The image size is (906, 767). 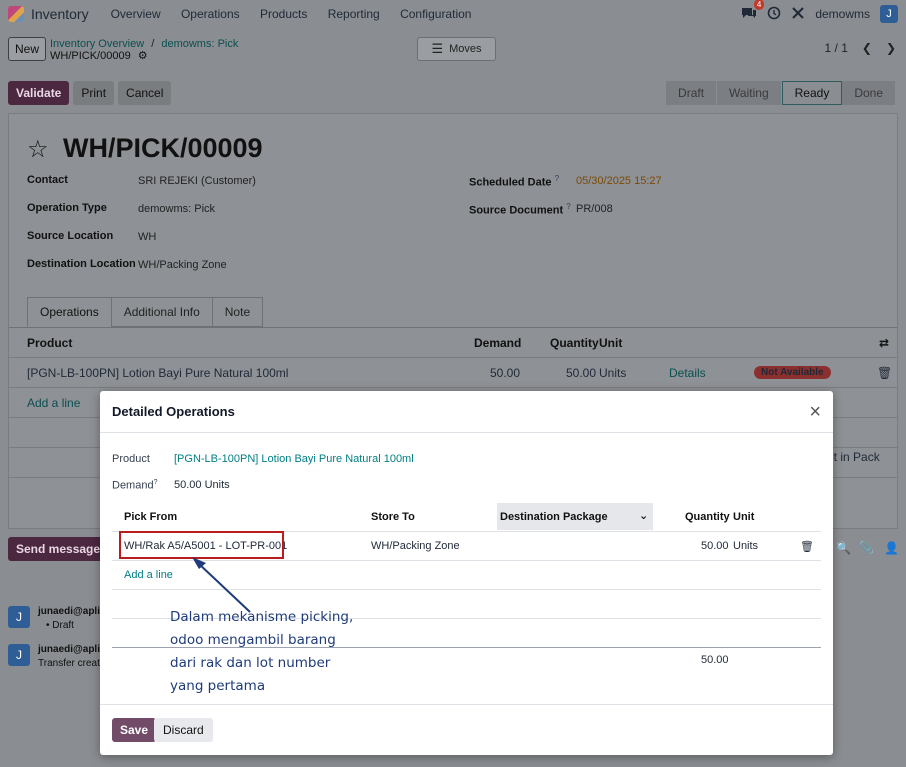 I want to click on annotation-line: odoo mengambil barang, so click(x=253, y=640).